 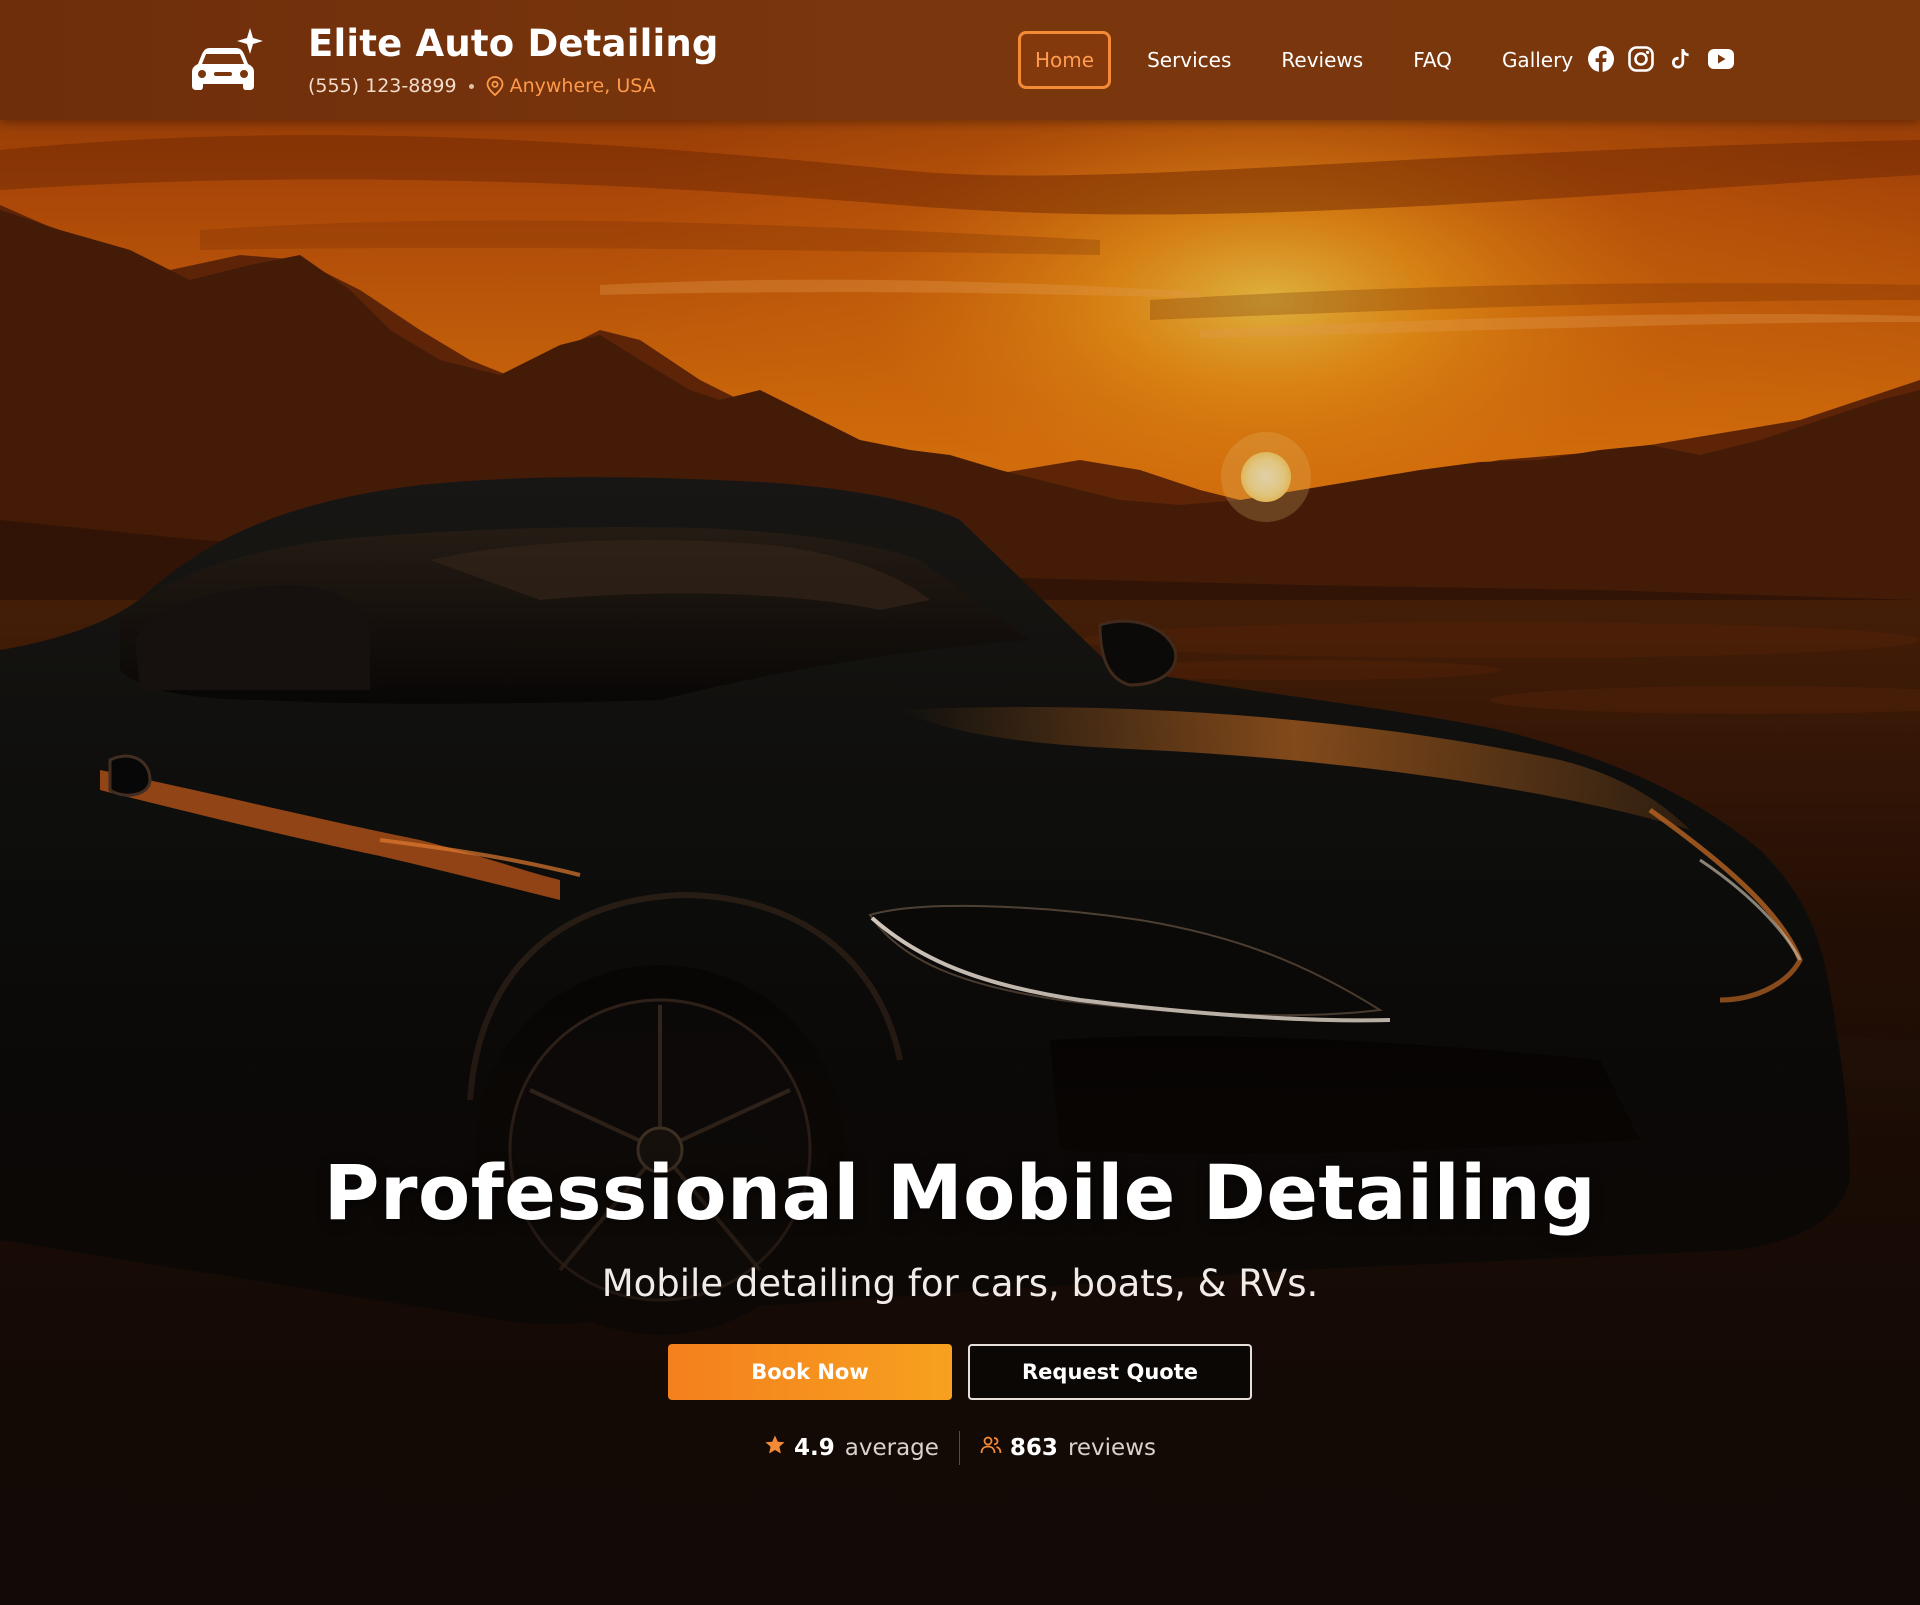 I want to click on stats-divider, so click(x=959, y=1448).